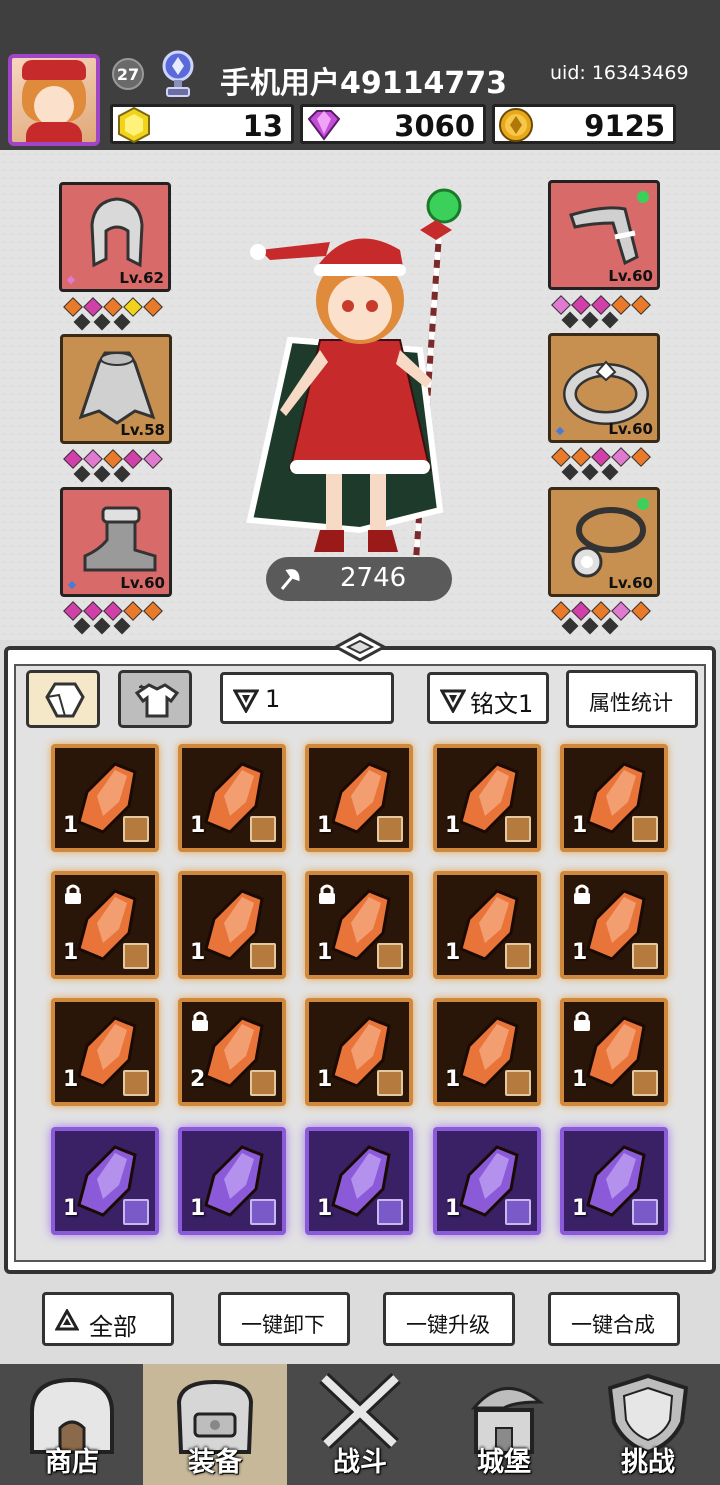 This screenshot has width=720, height=1485. Describe the element at coordinates (516, 125) in the screenshot. I see `gold-coin-icon` at that location.